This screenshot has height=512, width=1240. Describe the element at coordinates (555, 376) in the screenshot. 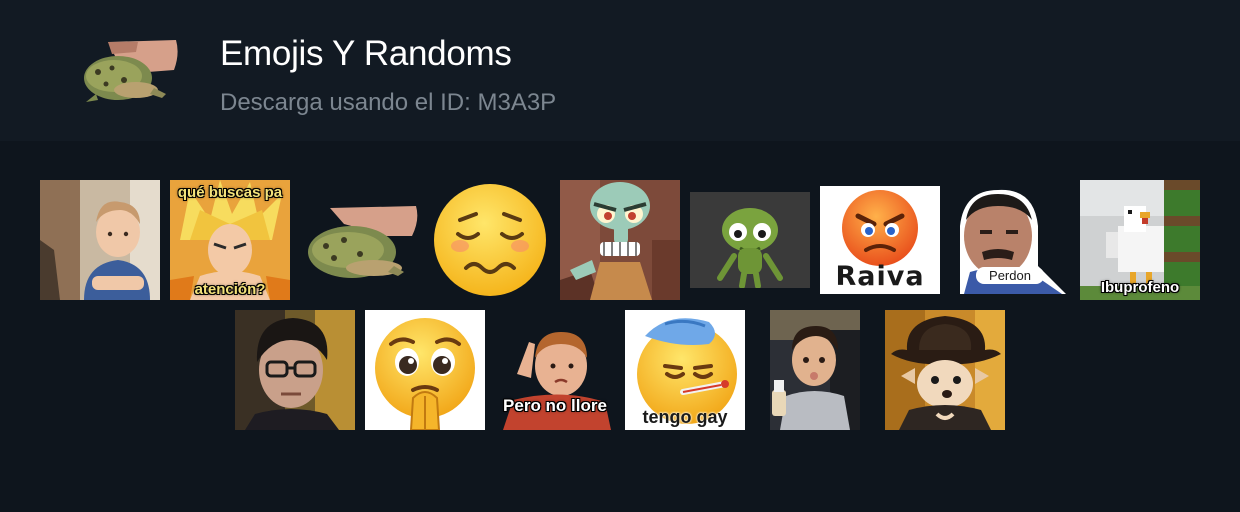

I see `sticker-kid-pero-no-llore: Pero no llore` at that location.